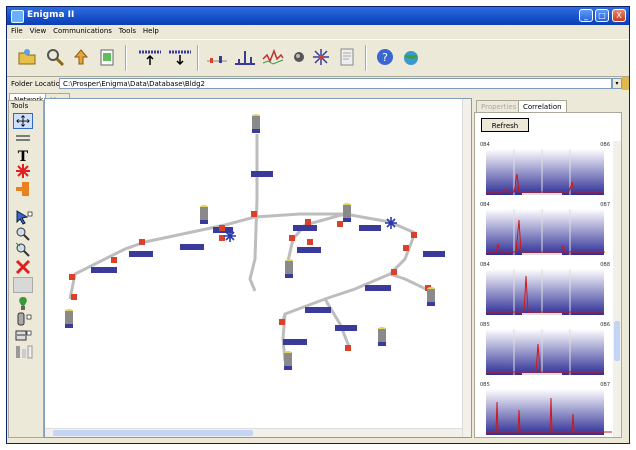 The image size is (636, 450). Describe the element at coordinates (51, 15) in the screenshot. I see `window-title: Enigma II` at that location.